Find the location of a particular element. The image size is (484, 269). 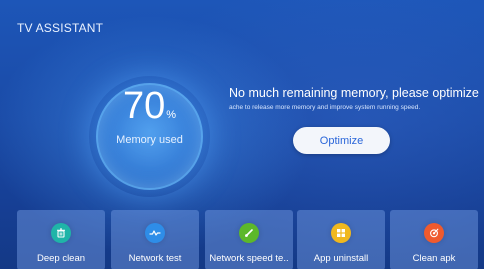

tile-label: Deep clean is located at coordinates (61, 258).